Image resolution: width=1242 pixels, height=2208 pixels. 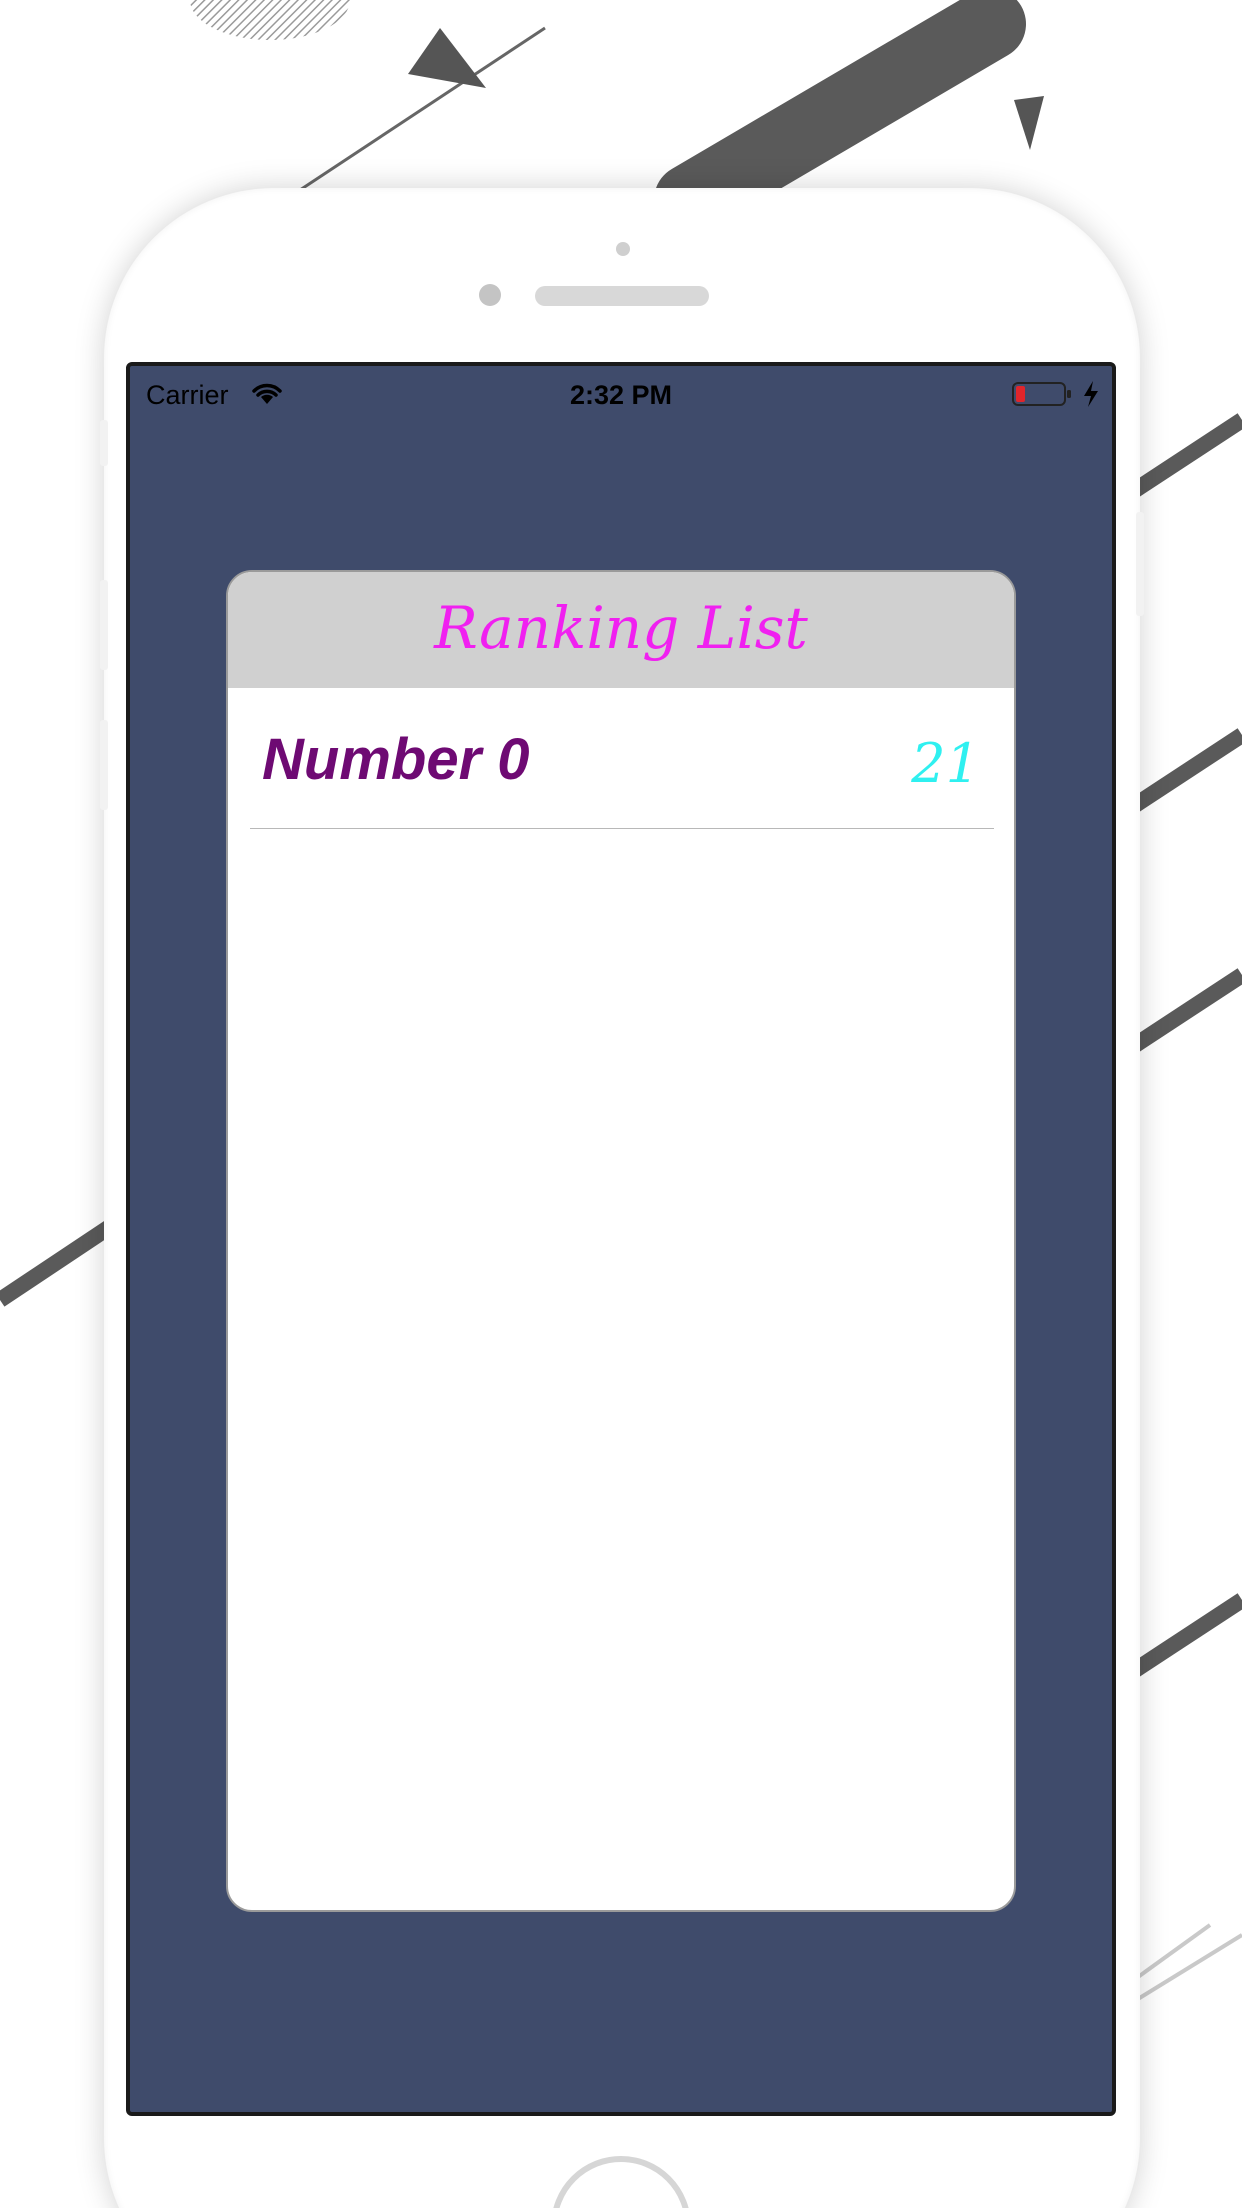 I want to click on thin-diagonal-line, so click(x=422, y=109).